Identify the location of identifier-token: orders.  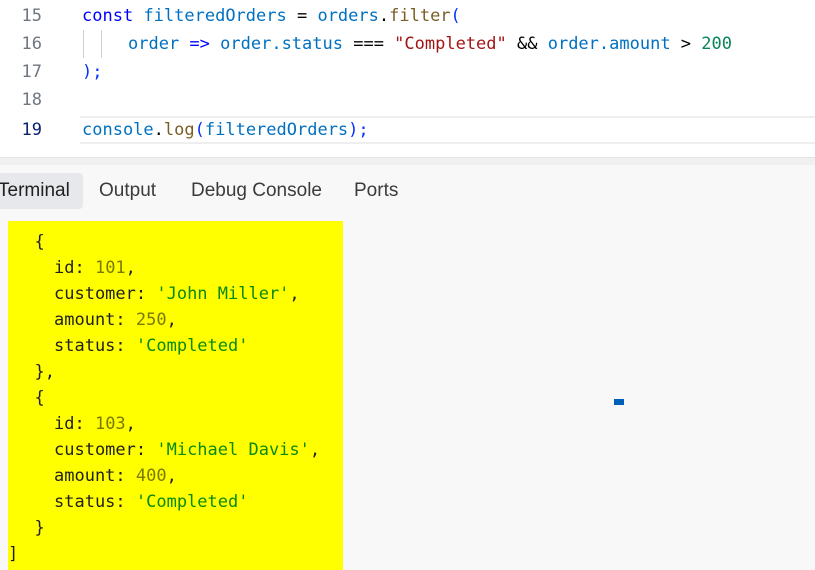
(348, 16).